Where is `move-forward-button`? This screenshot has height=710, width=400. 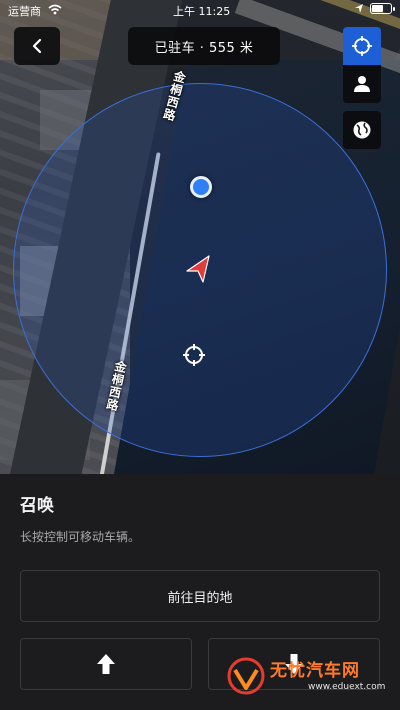 move-forward-button is located at coordinates (106, 664).